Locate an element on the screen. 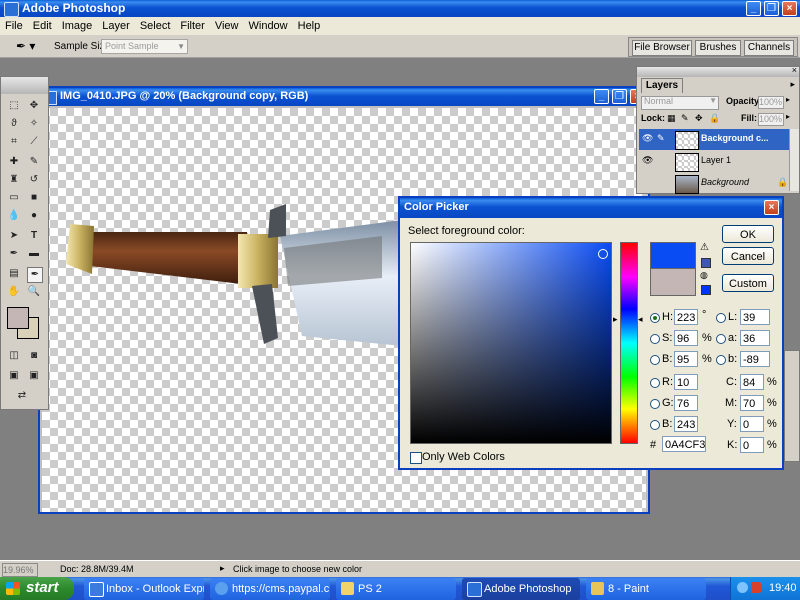 The height and width of the screenshot is (600, 800). menu-file: File is located at coordinates (14, 26).